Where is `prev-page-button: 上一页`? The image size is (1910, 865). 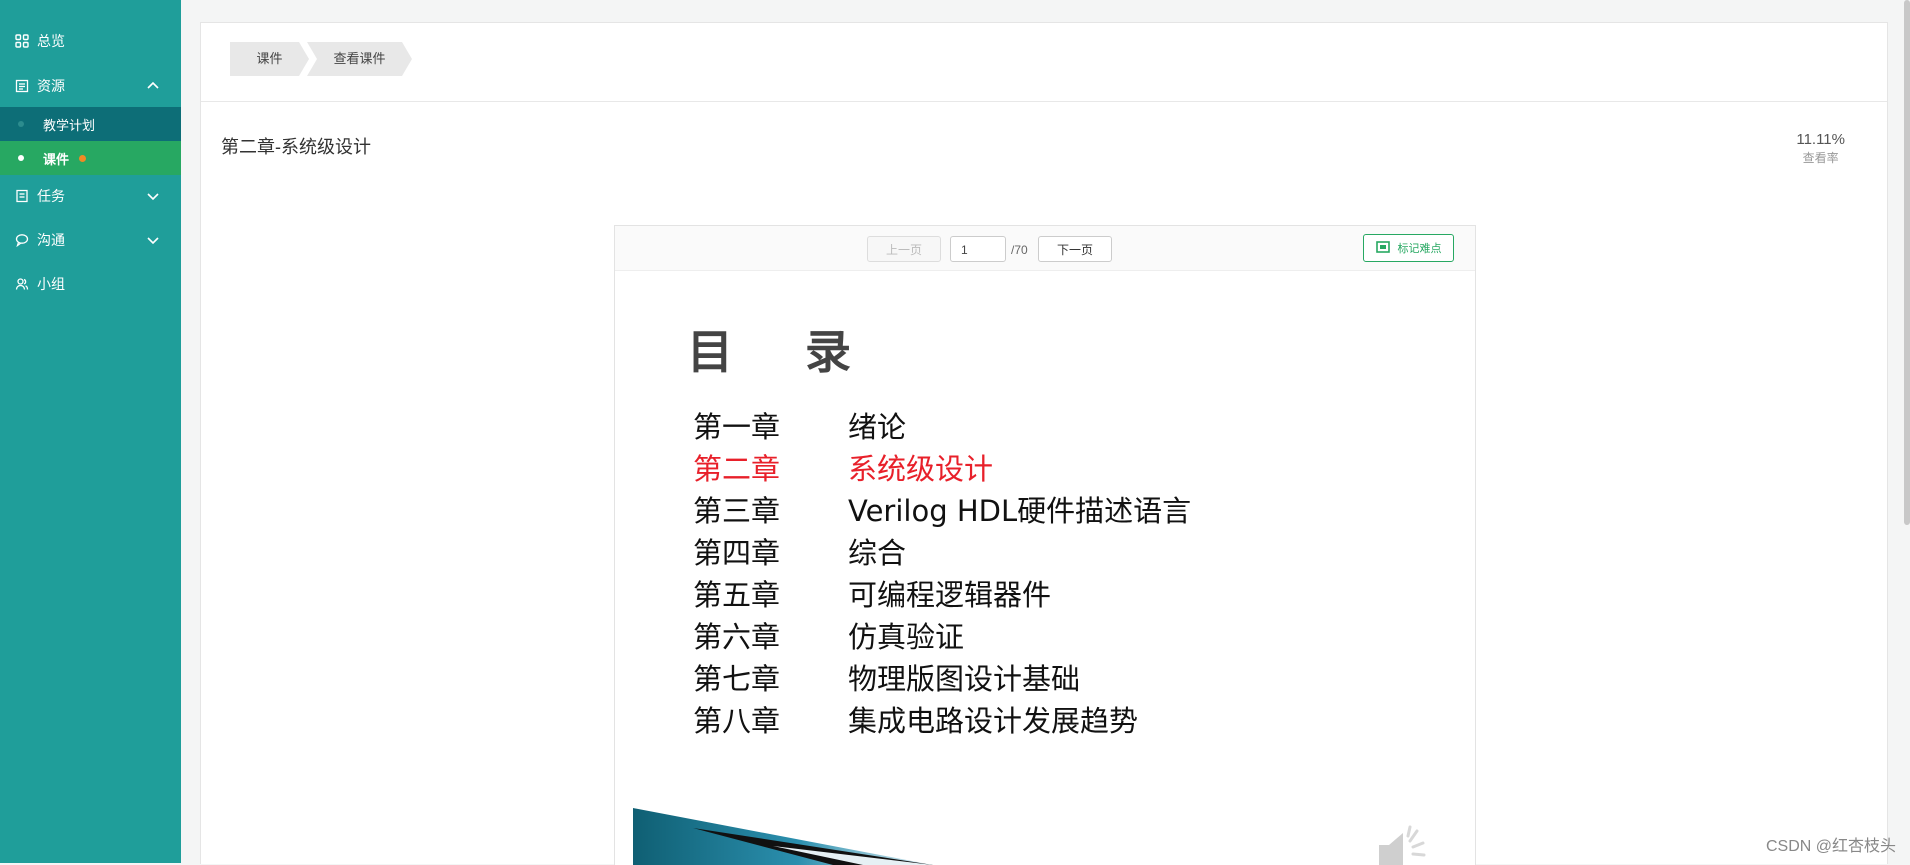 prev-page-button: 上一页 is located at coordinates (904, 249).